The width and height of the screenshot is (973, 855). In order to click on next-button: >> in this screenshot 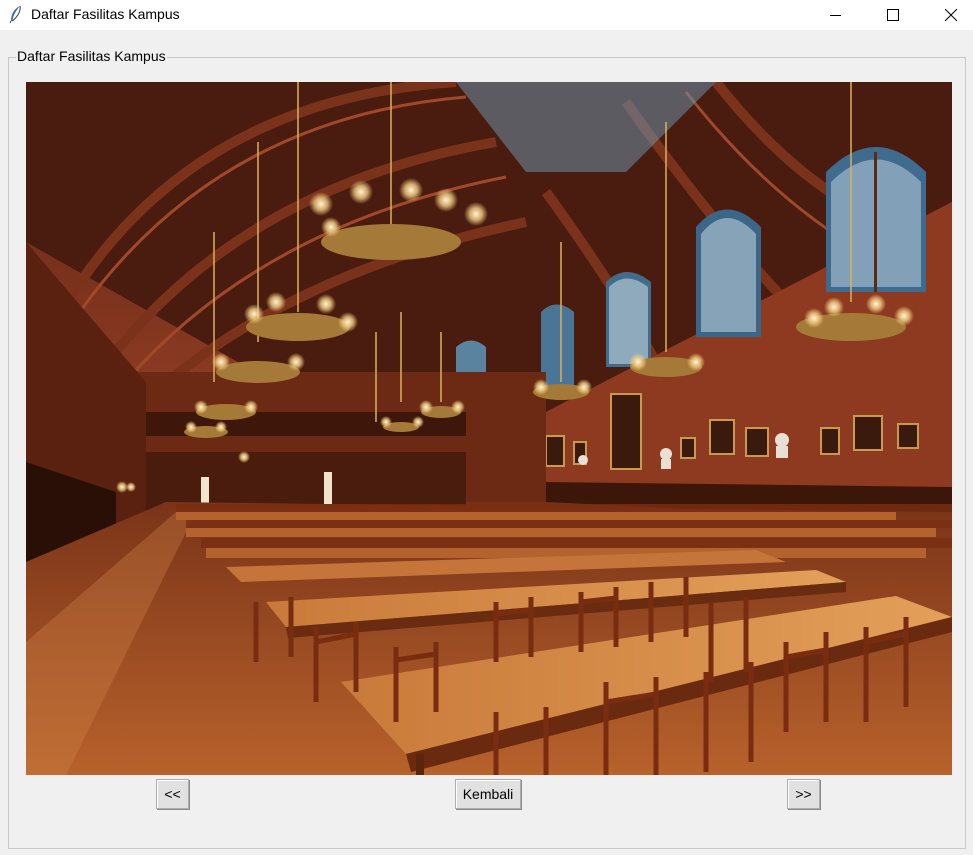, I will do `click(803, 794)`.